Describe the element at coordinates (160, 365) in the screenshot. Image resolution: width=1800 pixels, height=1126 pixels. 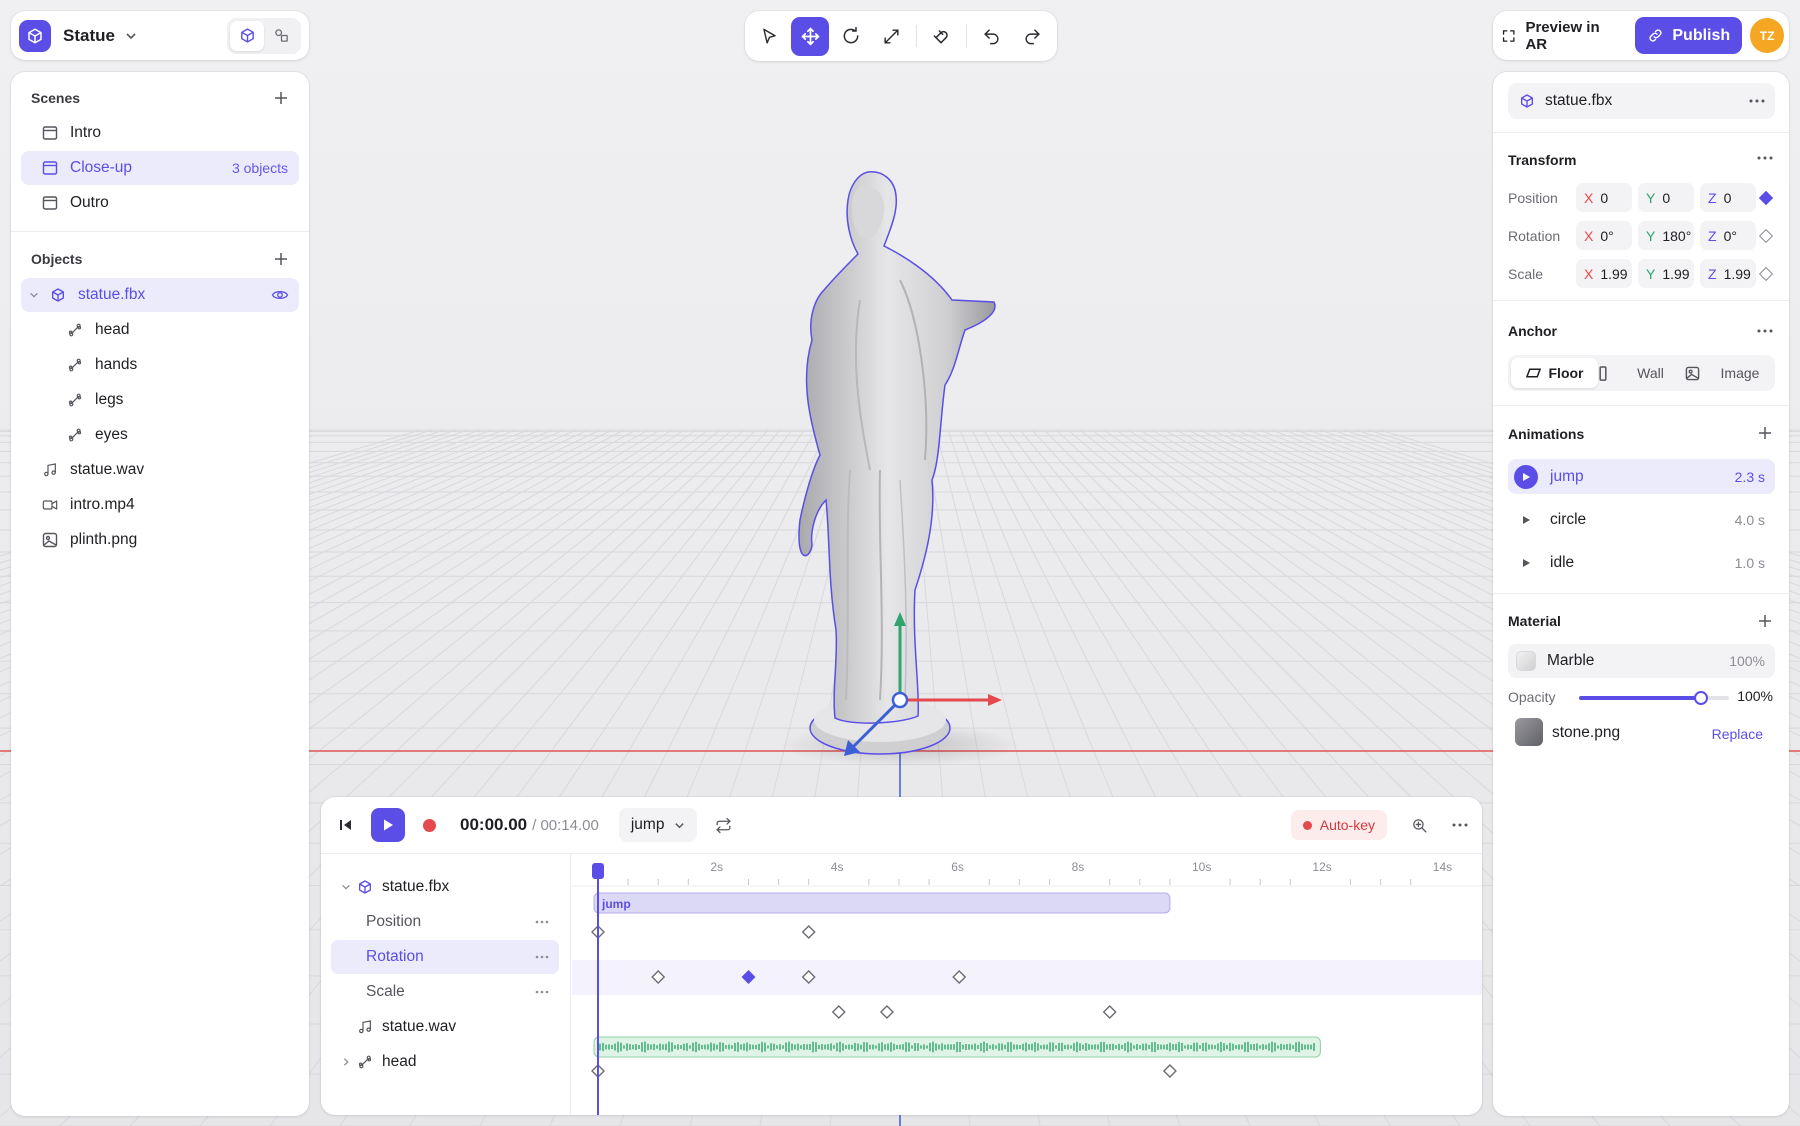
I see `object-item-hands: hands` at that location.